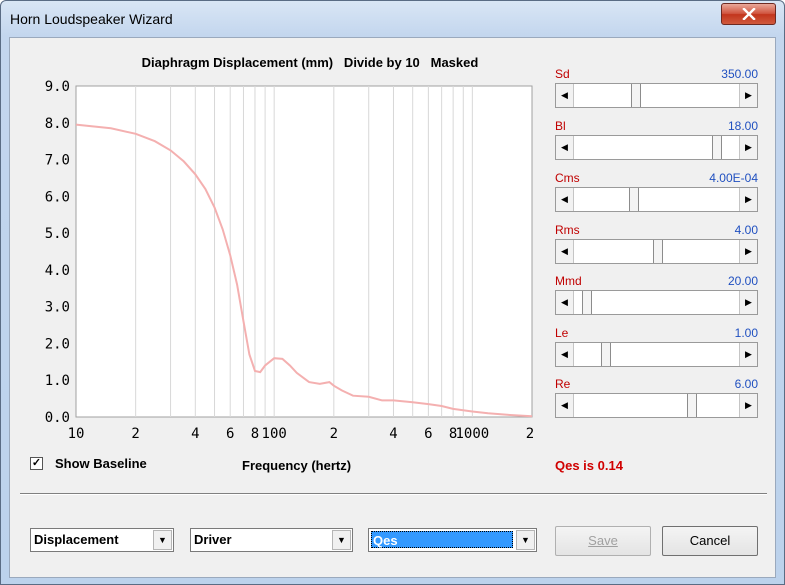  Describe the element at coordinates (297, 465) in the screenshot. I see `x-axis-label: Frequency (hertz)` at that location.